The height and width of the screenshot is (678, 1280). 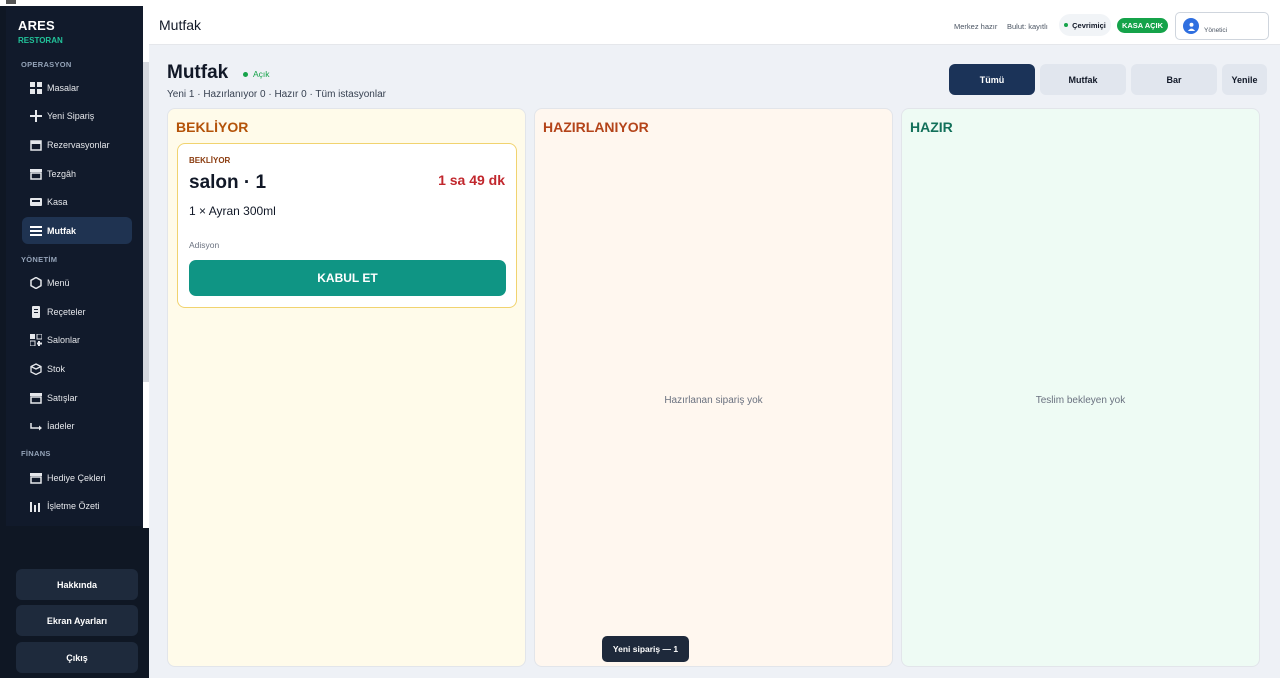 I want to click on kitchen-status-label: Açık, so click(x=261, y=74).